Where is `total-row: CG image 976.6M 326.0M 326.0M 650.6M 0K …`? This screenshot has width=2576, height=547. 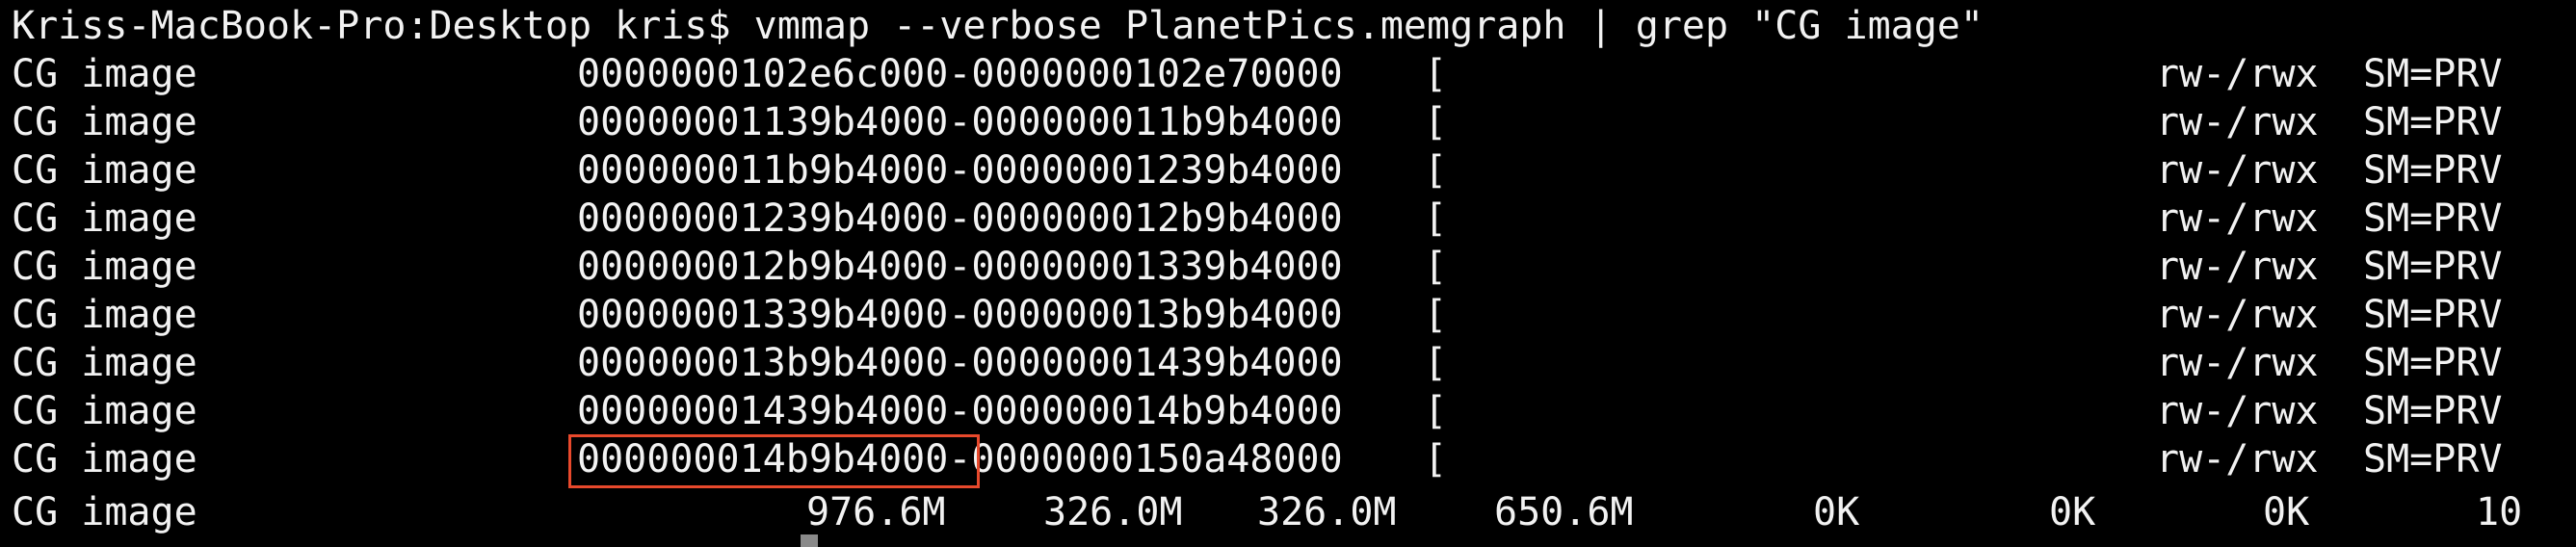
total-row: CG image 976.6M 326.0M 326.0M 650.6M 0K … is located at coordinates (1267, 512).